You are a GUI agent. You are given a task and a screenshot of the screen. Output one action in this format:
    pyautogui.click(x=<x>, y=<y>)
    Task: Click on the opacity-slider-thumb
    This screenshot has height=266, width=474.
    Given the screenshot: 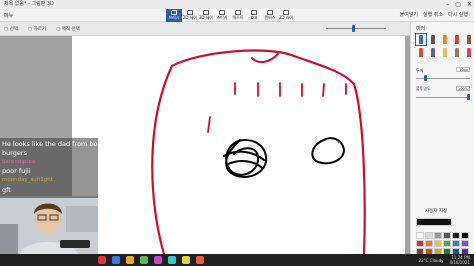 What is the action you would take?
    pyautogui.click(x=468, y=97)
    